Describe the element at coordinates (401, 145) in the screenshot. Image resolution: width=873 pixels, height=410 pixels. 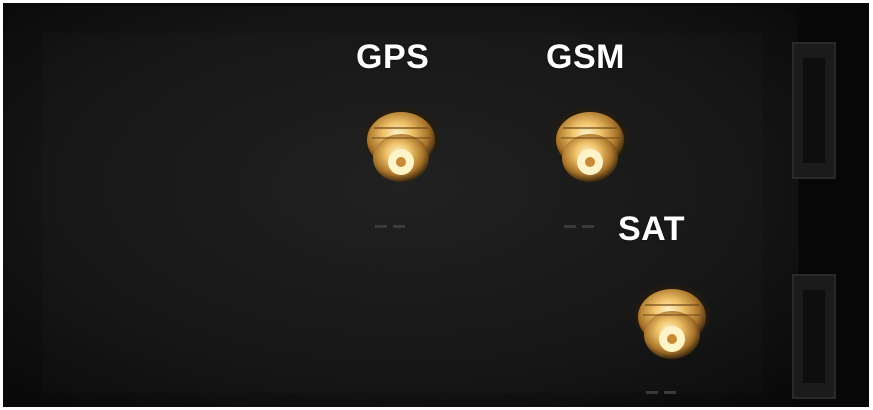
I see `gps-sma-connector-icon` at that location.